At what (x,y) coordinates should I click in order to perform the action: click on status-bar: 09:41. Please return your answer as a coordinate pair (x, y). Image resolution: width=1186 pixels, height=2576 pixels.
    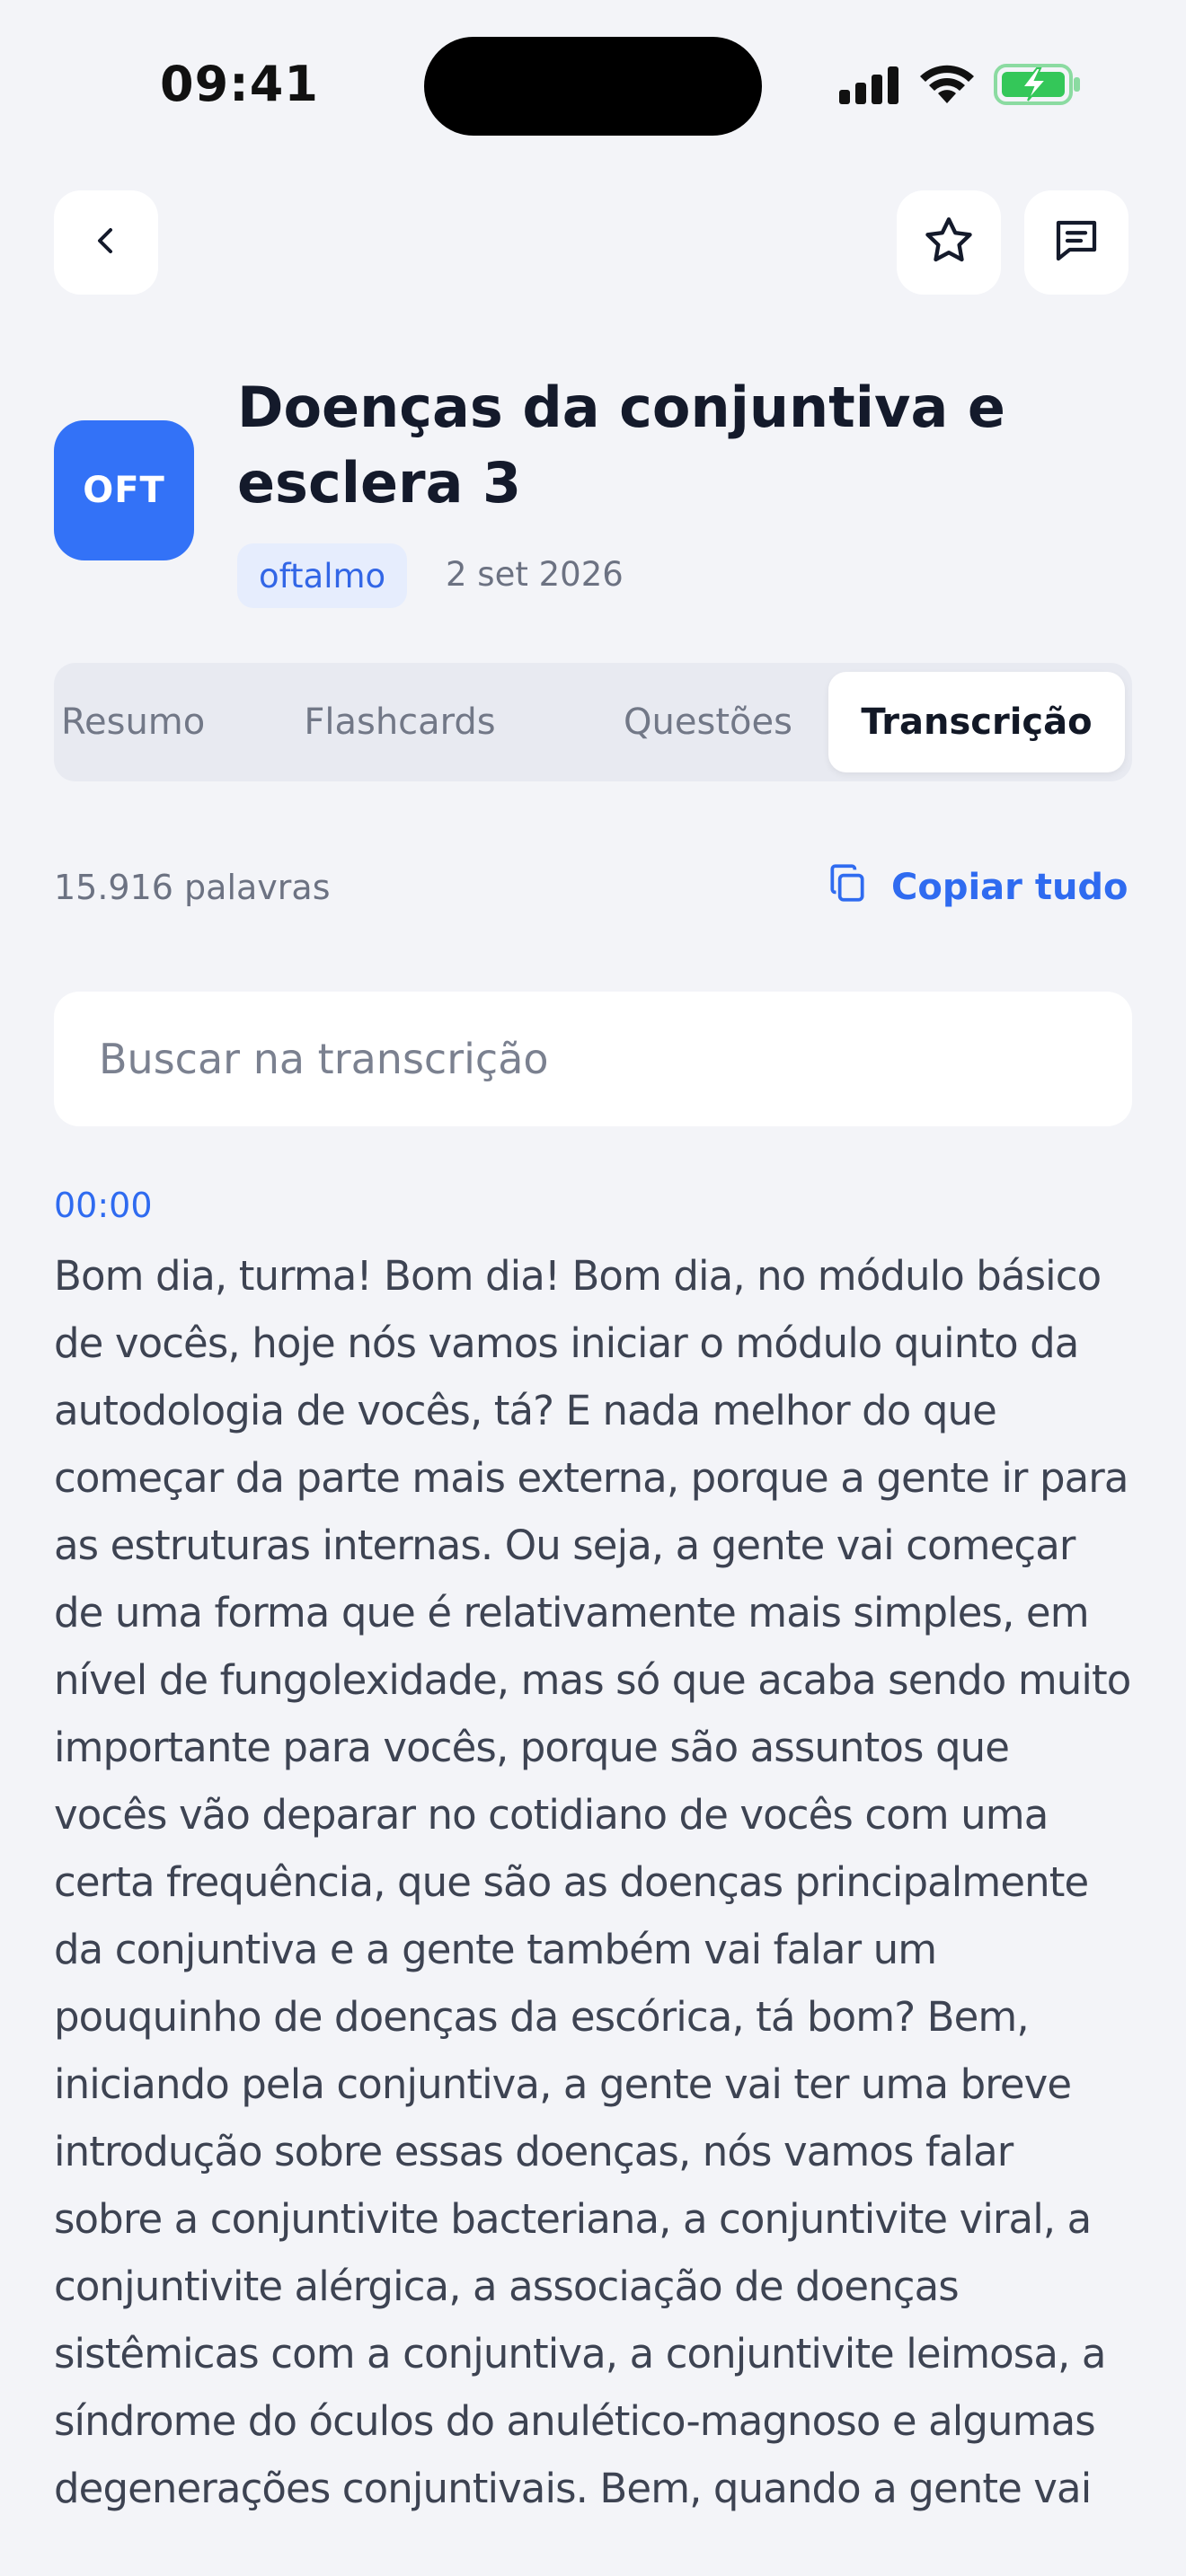
    Looking at the image, I should click on (593, 85).